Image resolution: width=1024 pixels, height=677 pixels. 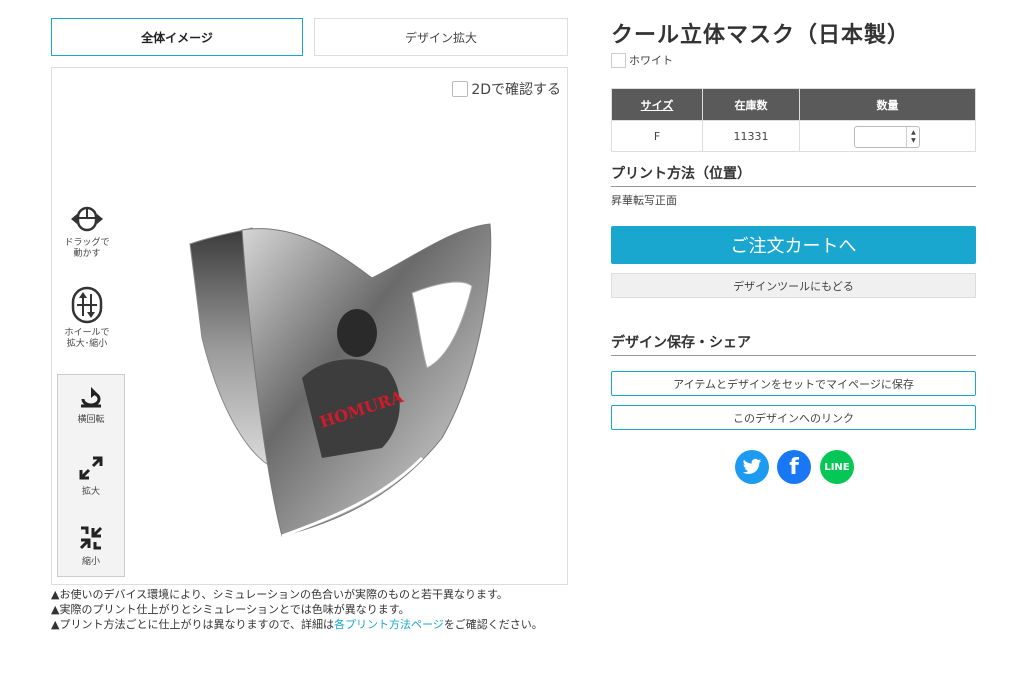 What do you see at coordinates (657, 104) in the screenshot?
I see `header-size: サイズ` at bounding box center [657, 104].